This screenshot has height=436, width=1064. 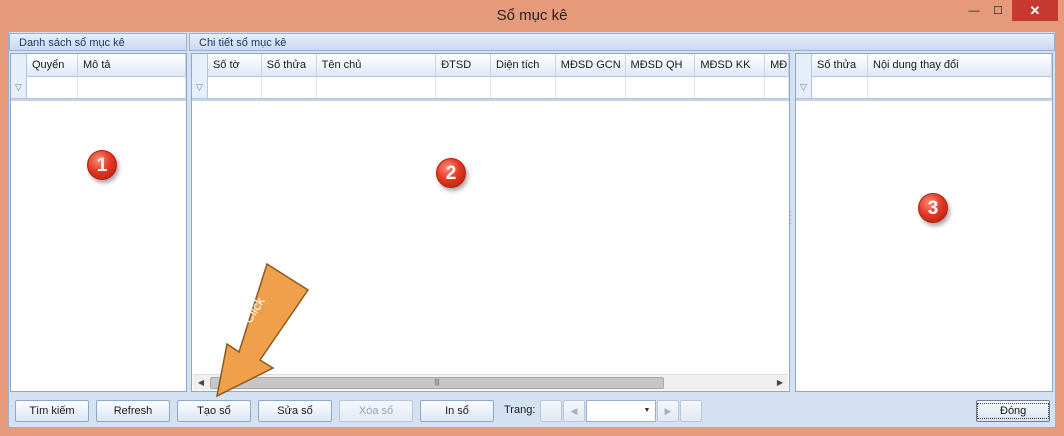 What do you see at coordinates (52, 65) in the screenshot?
I see `column-header-quyen: Quyển` at bounding box center [52, 65].